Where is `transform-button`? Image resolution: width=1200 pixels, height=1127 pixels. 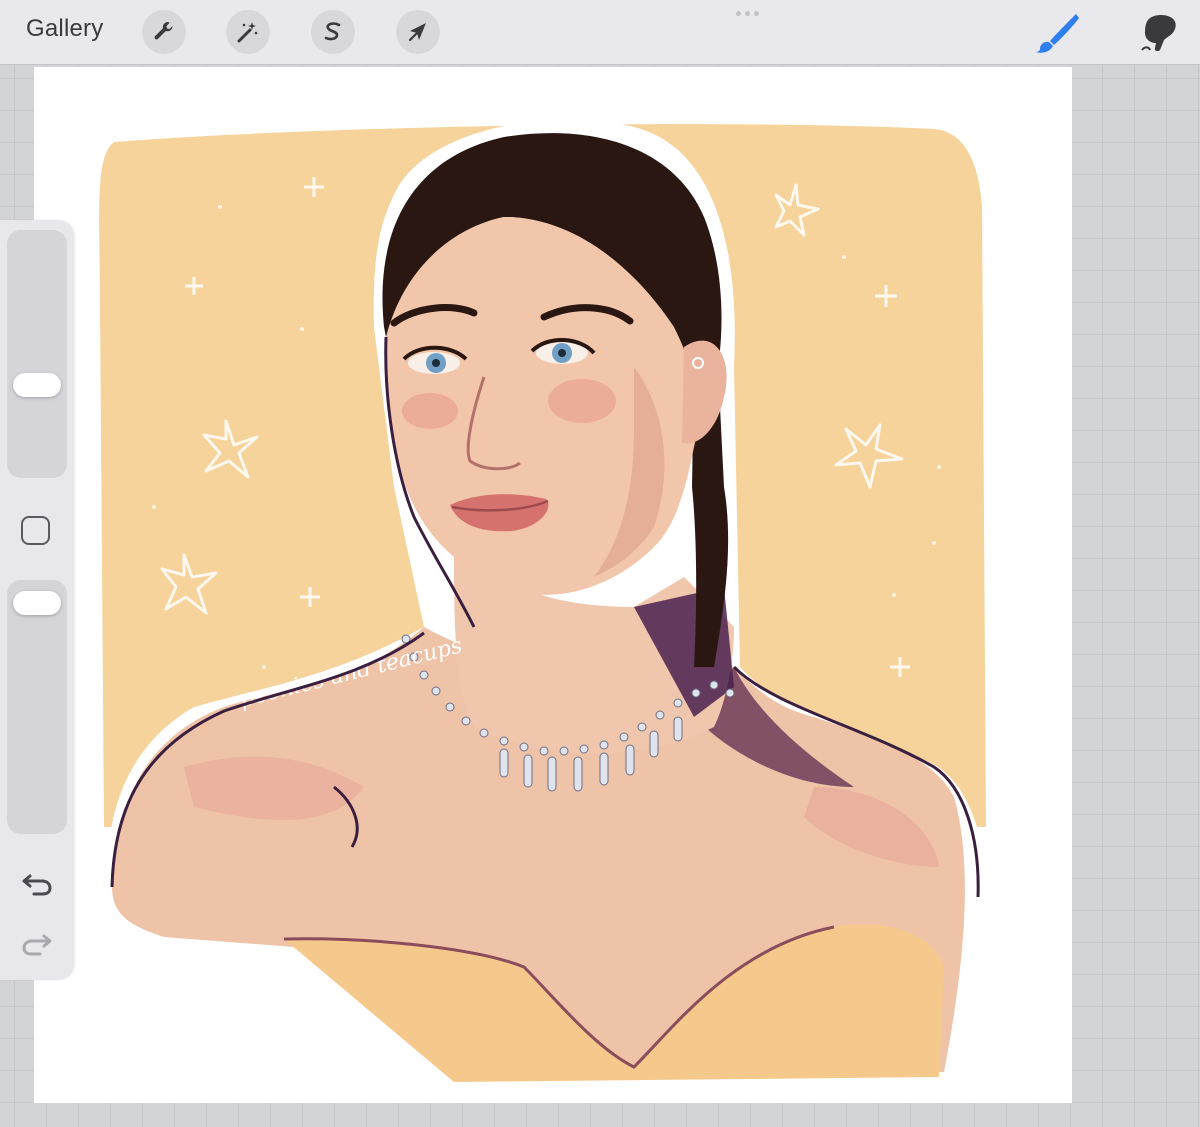
transform-button is located at coordinates (418, 32).